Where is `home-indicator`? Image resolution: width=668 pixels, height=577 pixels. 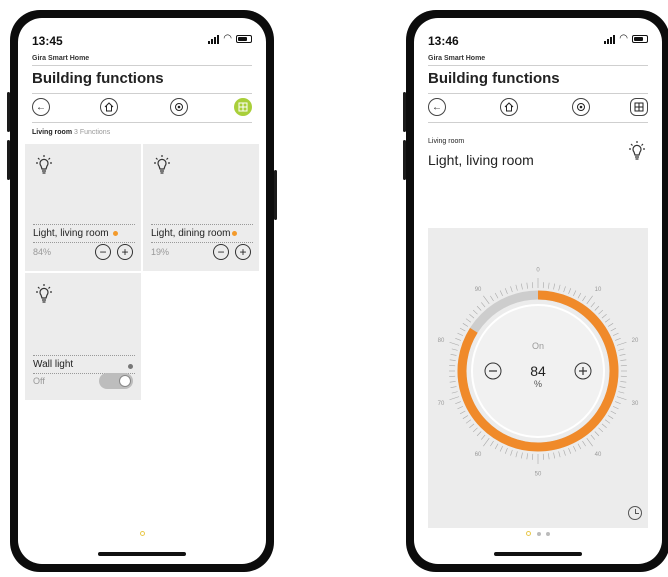
home-indicator is located at coordinates (142, 554).